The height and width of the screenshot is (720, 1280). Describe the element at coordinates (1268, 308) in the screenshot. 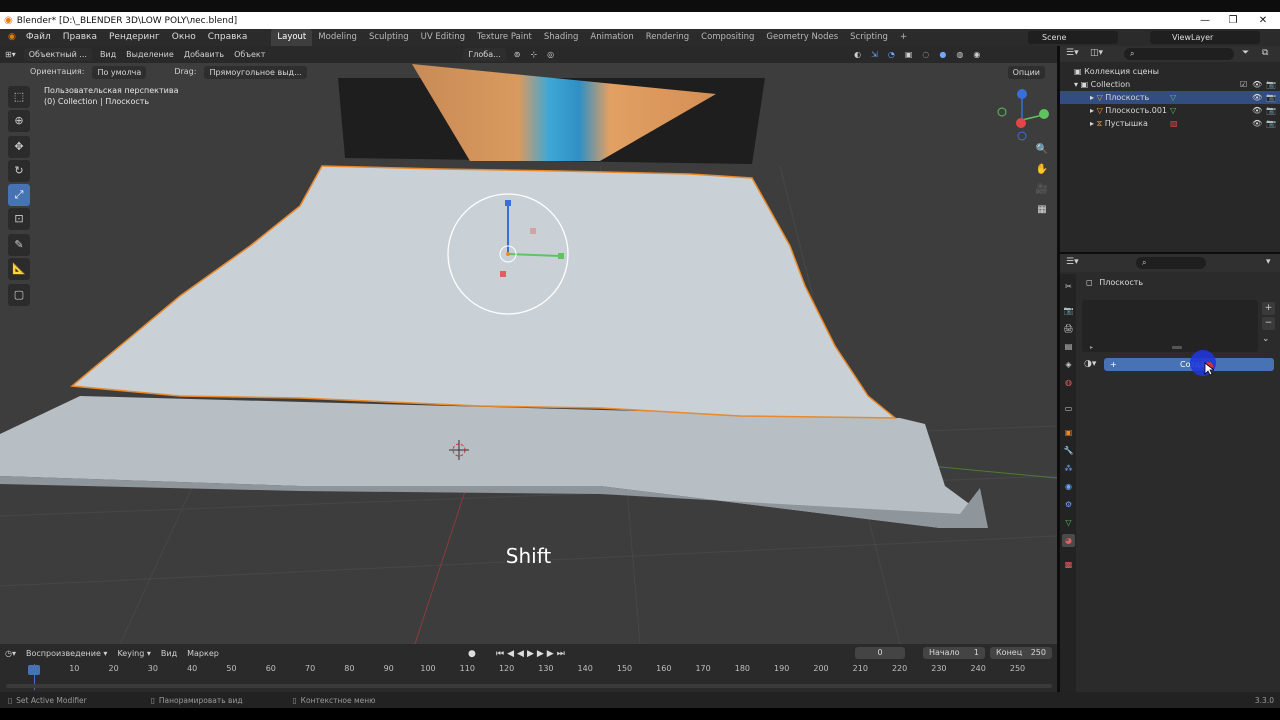

I see `add-slot-button: +` at that location.